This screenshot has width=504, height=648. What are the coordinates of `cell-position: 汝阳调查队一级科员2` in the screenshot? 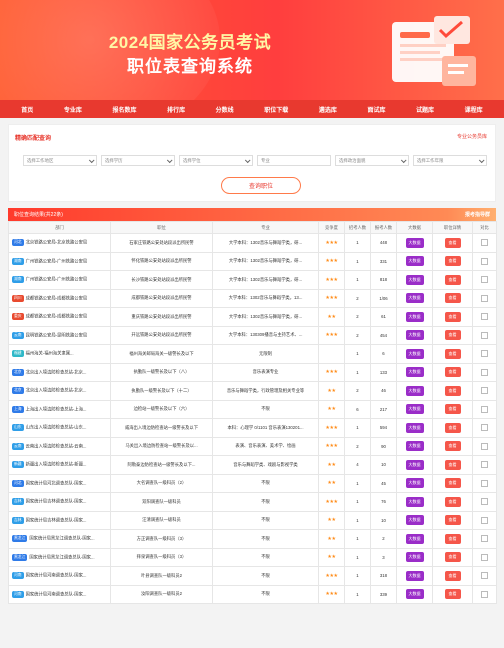 It's located at (161, 594).